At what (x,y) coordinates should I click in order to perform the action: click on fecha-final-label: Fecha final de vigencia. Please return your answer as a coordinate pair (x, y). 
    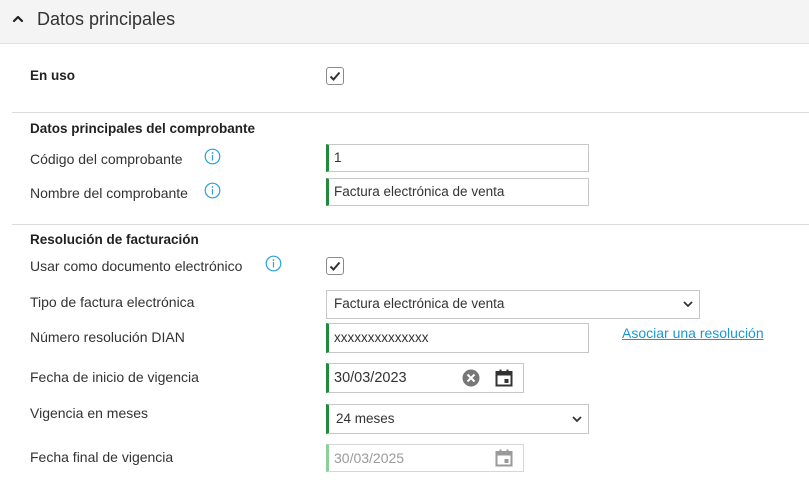
    Looking at the image, I should click on (102, 457).